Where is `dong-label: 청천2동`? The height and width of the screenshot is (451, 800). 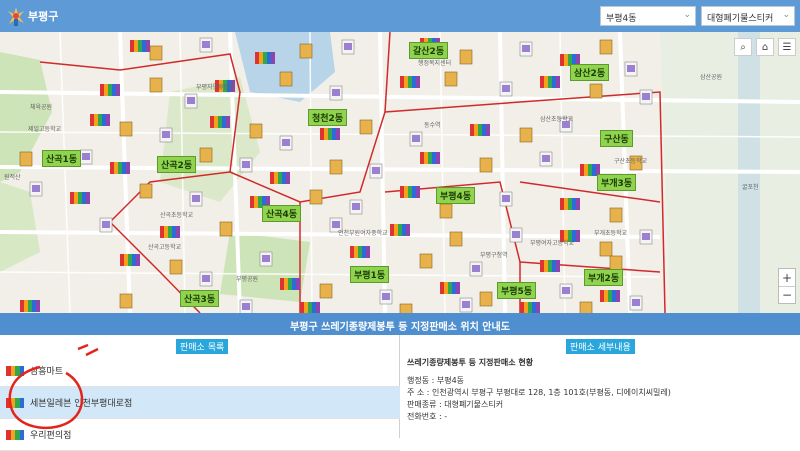 dong-label: 청천2동 is located at coordinates (328, 117).